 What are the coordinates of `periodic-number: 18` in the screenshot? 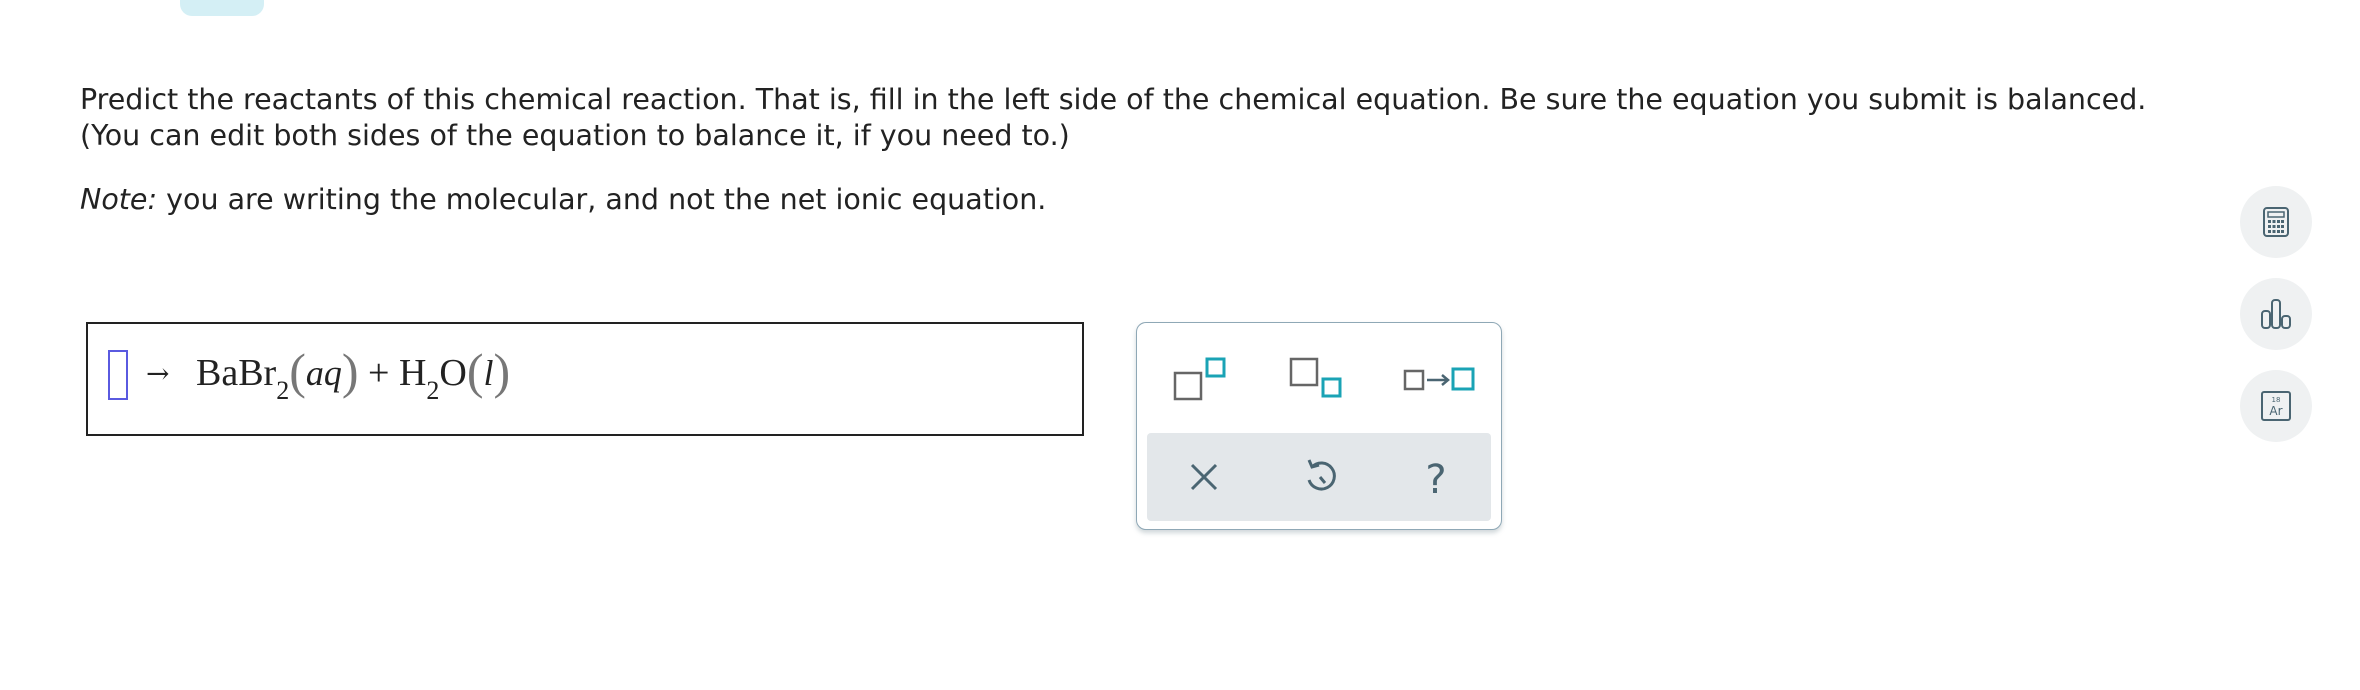 It's located at (2276, 400).